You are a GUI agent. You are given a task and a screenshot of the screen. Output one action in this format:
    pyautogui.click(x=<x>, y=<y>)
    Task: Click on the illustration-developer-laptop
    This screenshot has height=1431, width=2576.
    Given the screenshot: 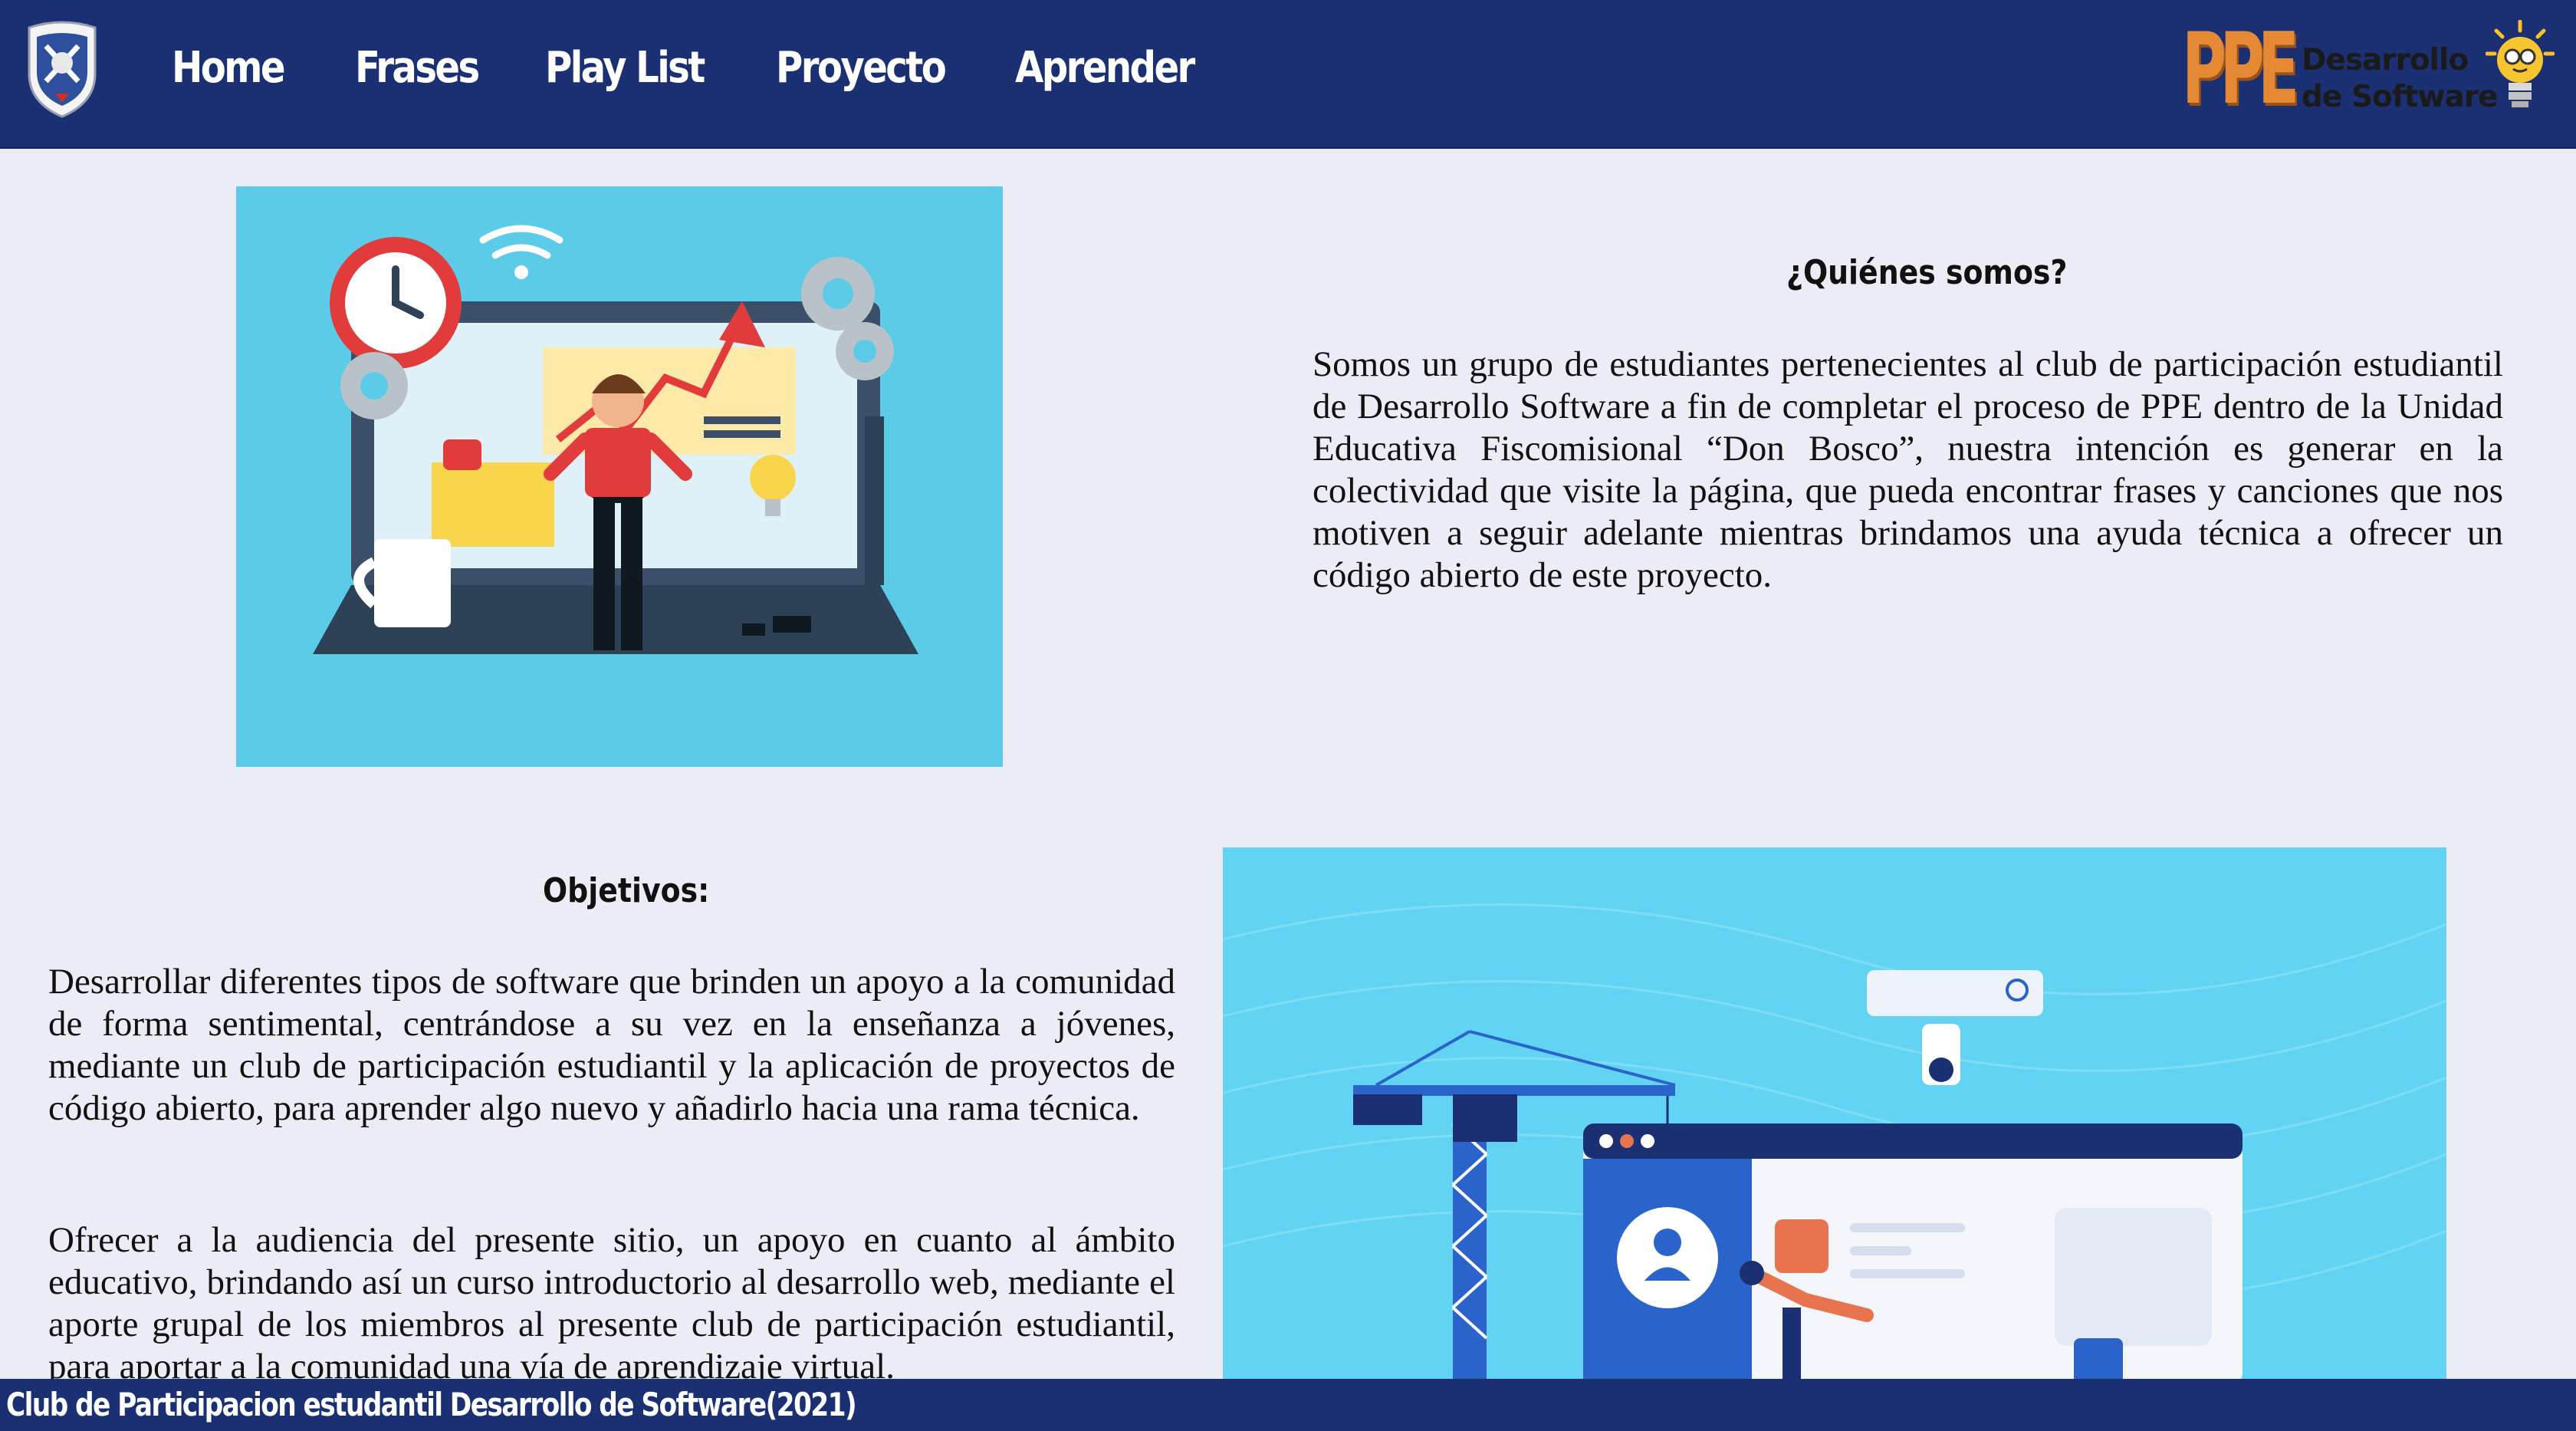 What is the action you would take?
    pyautogui.click(x=620, y=476)
    